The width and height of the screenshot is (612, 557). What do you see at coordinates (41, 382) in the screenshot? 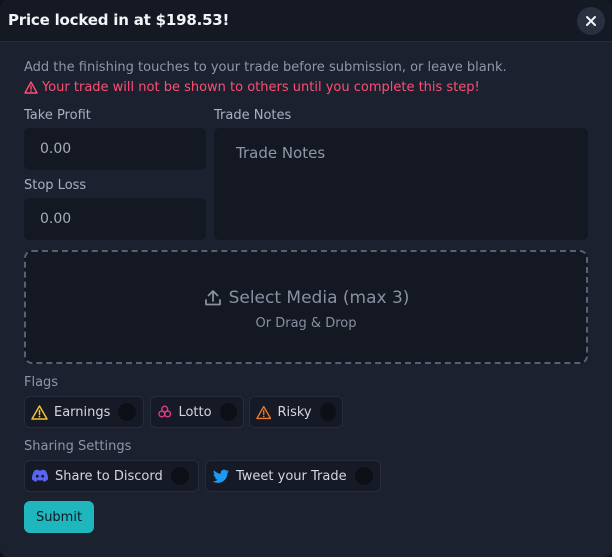
I see `flags-label: Flags` at bounding box center [41, 382].